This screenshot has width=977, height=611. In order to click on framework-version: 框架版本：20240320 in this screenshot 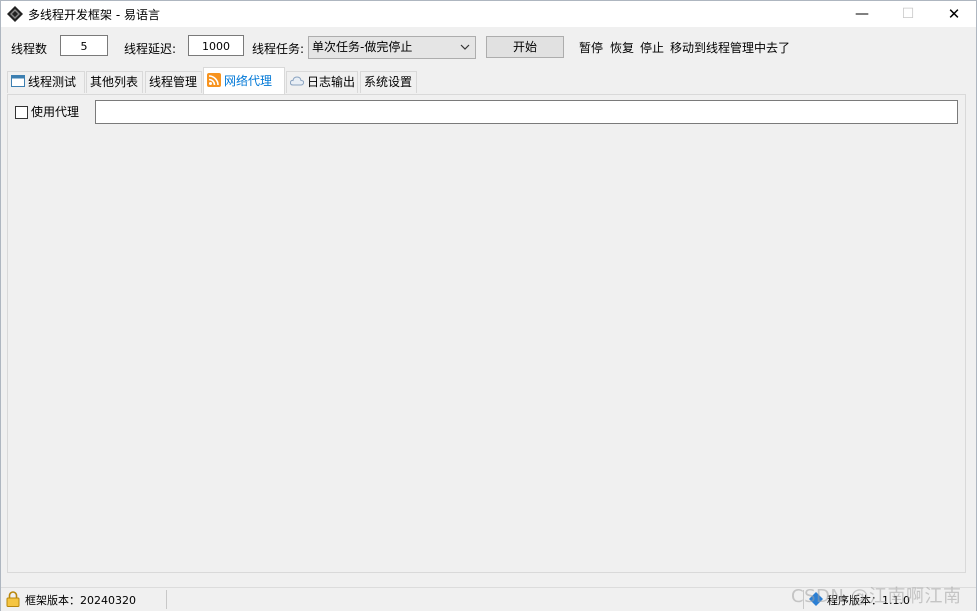, I will do `click(80, 600)`.